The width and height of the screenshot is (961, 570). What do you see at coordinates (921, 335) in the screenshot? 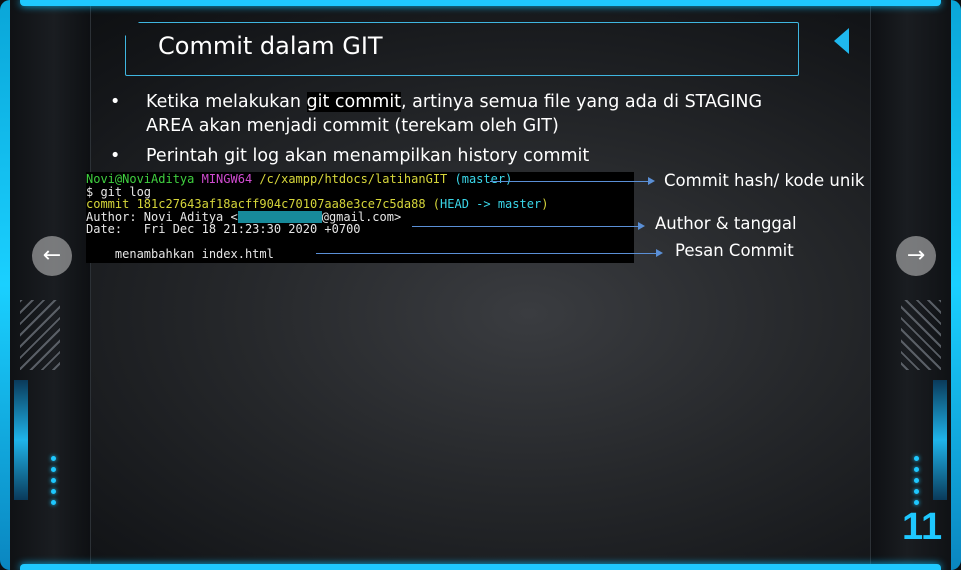
I see `right-stripe-decoration` at bounding box center [921, 335].